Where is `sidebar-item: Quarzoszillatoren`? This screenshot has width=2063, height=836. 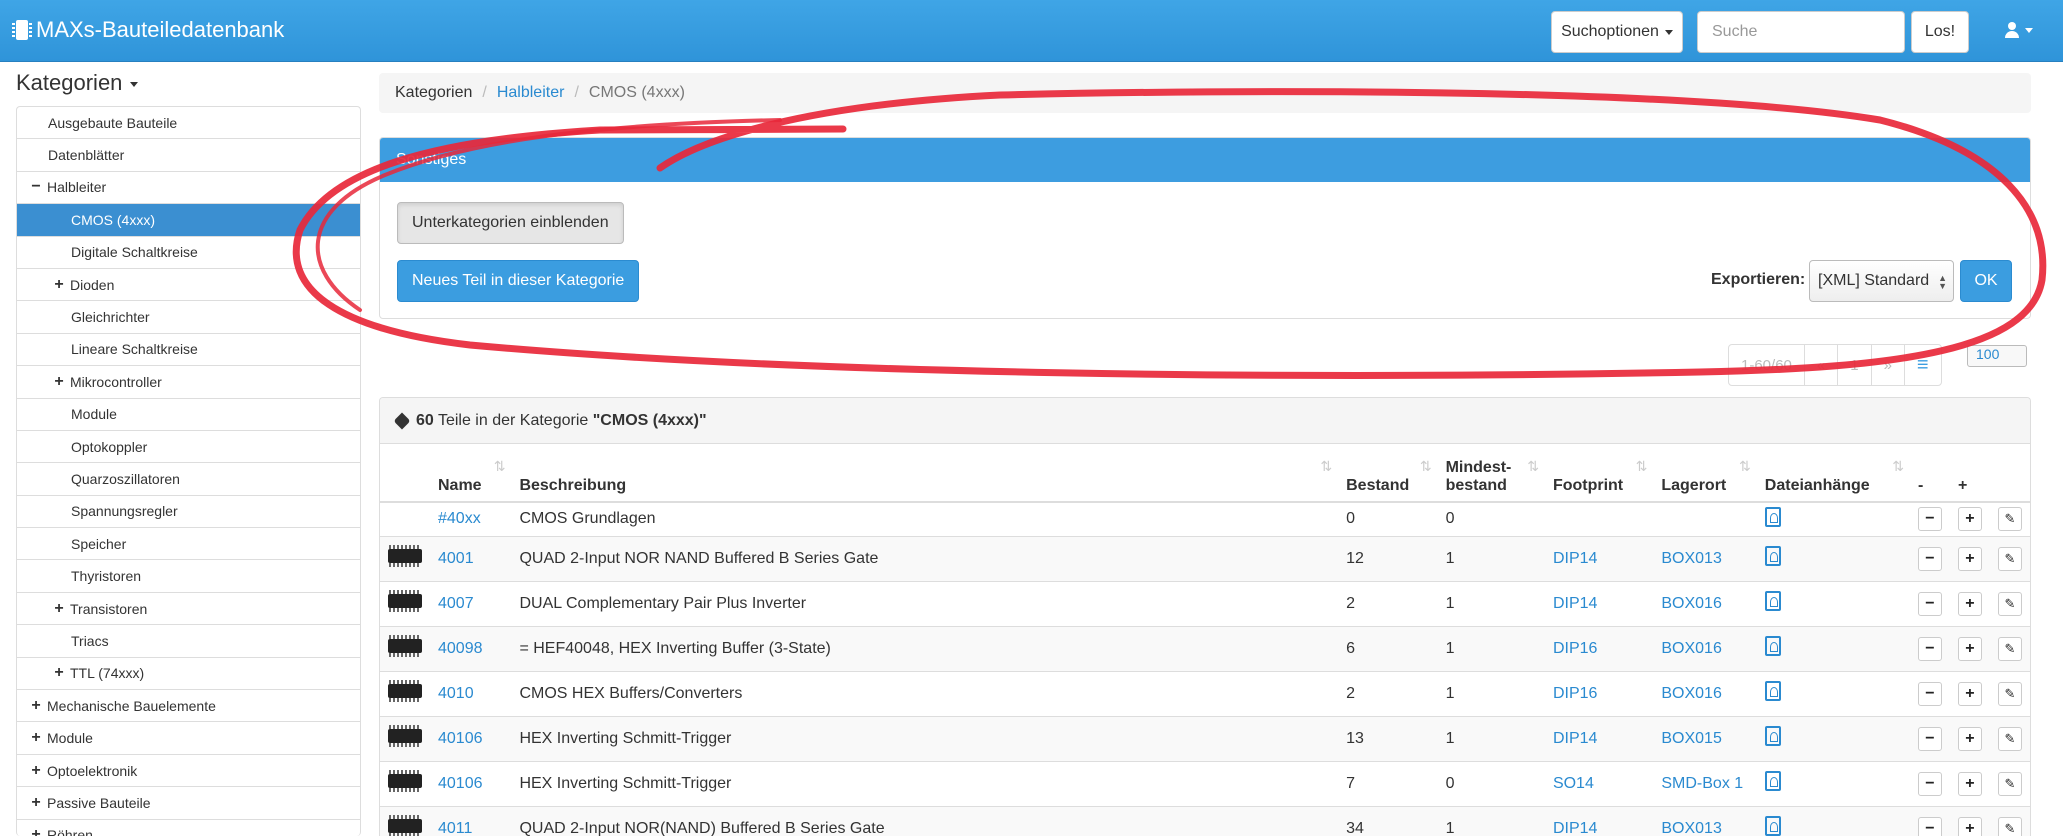
sidebar-item: Quarzoszillatoren is located at coordinates (188, 479).